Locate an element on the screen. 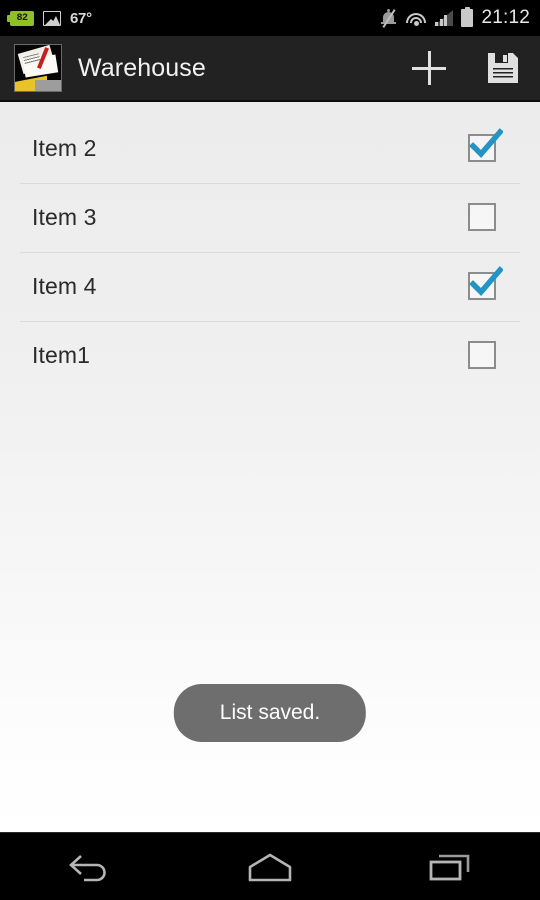 Image resolution: width=540 pixels, height=900 pixels. bell-muted-icon is located at coordinates (389, 18).